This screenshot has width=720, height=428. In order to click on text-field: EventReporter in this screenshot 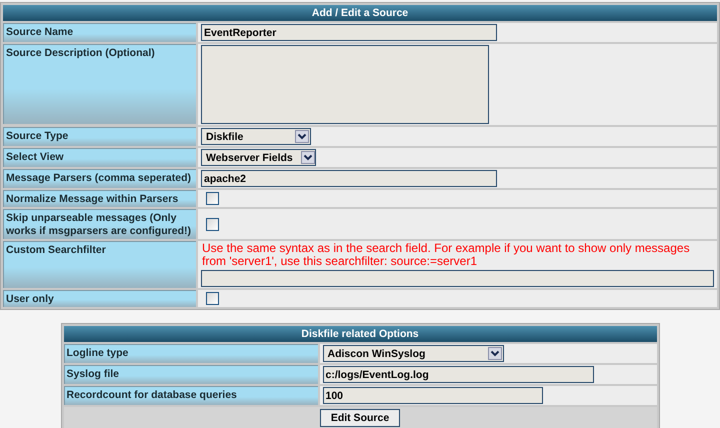, I will do `click(349, 32)`.